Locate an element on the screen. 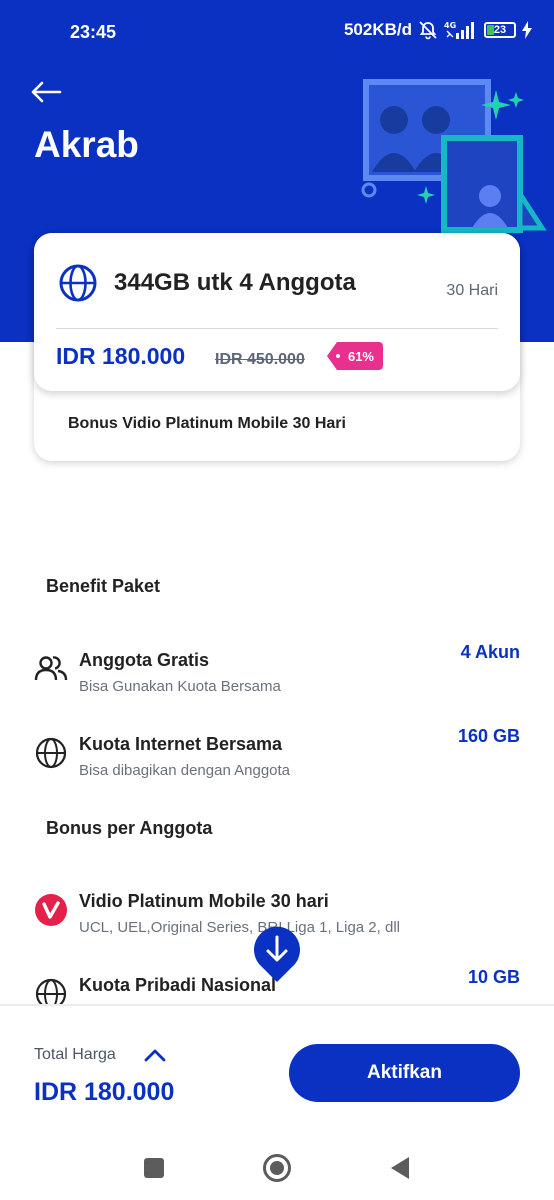 The width and height of the screenshot is (554, 1200). back-button is located at coordinates (46, 92).